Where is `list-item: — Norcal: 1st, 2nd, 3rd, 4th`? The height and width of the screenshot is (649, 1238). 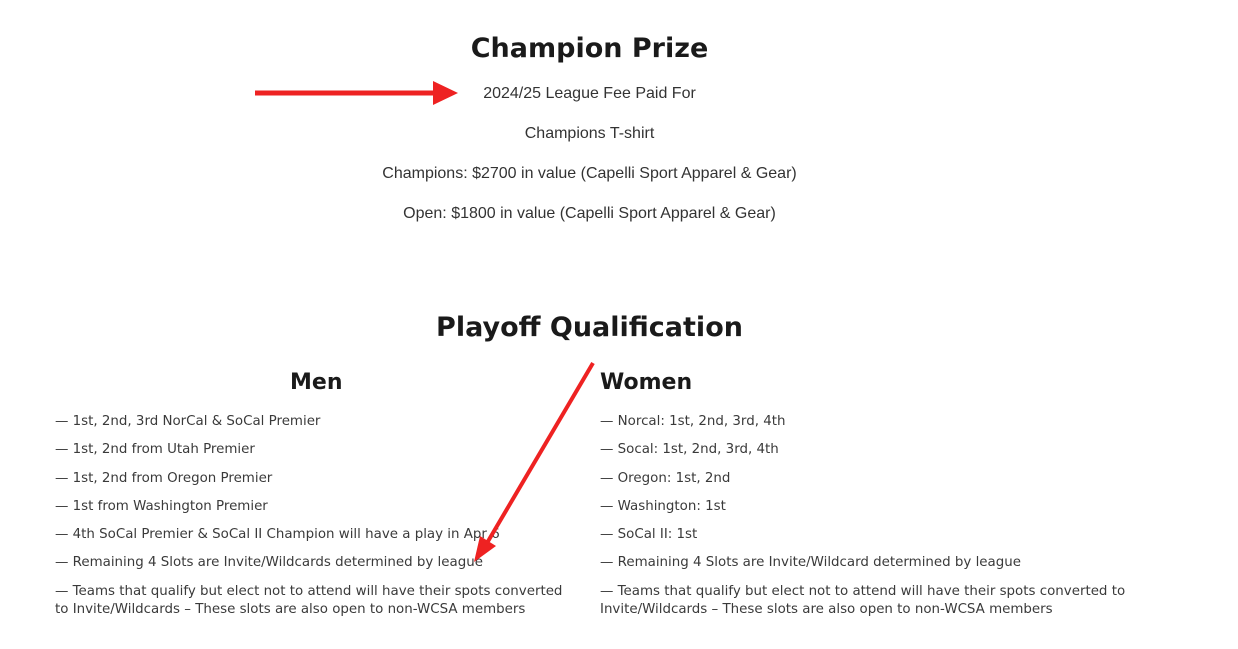
list-item: — Norcal: 1st, 2nd, 3rd, 4th is located at coordinates (693, 421).